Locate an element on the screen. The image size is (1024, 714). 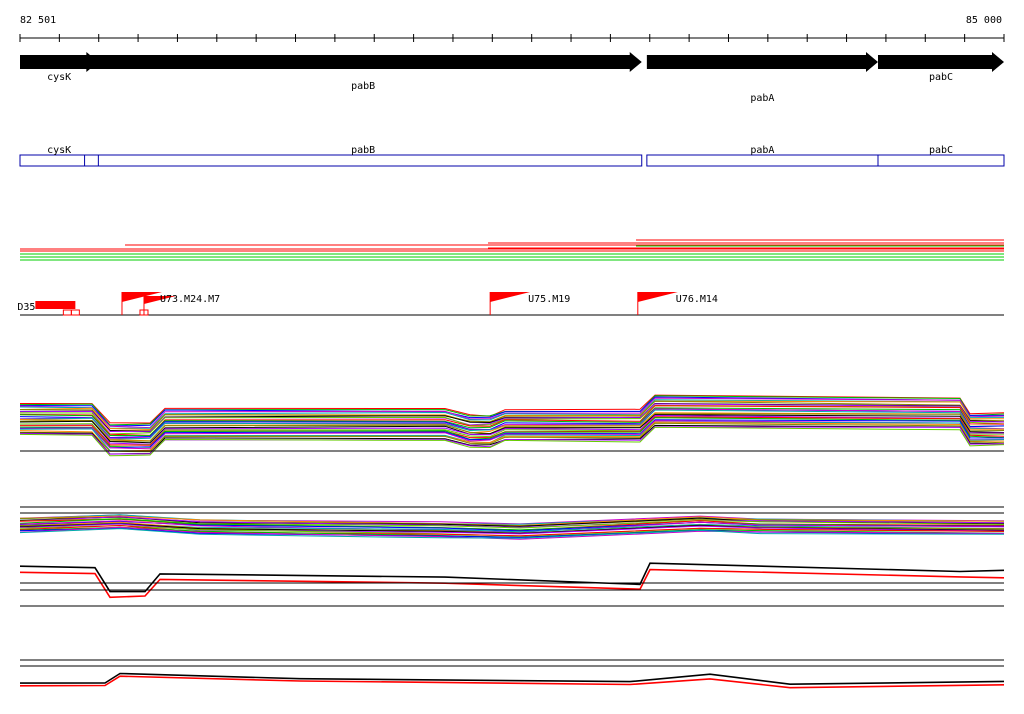
ruler-start-label: 82 501 is located at coordinates (38, 20).